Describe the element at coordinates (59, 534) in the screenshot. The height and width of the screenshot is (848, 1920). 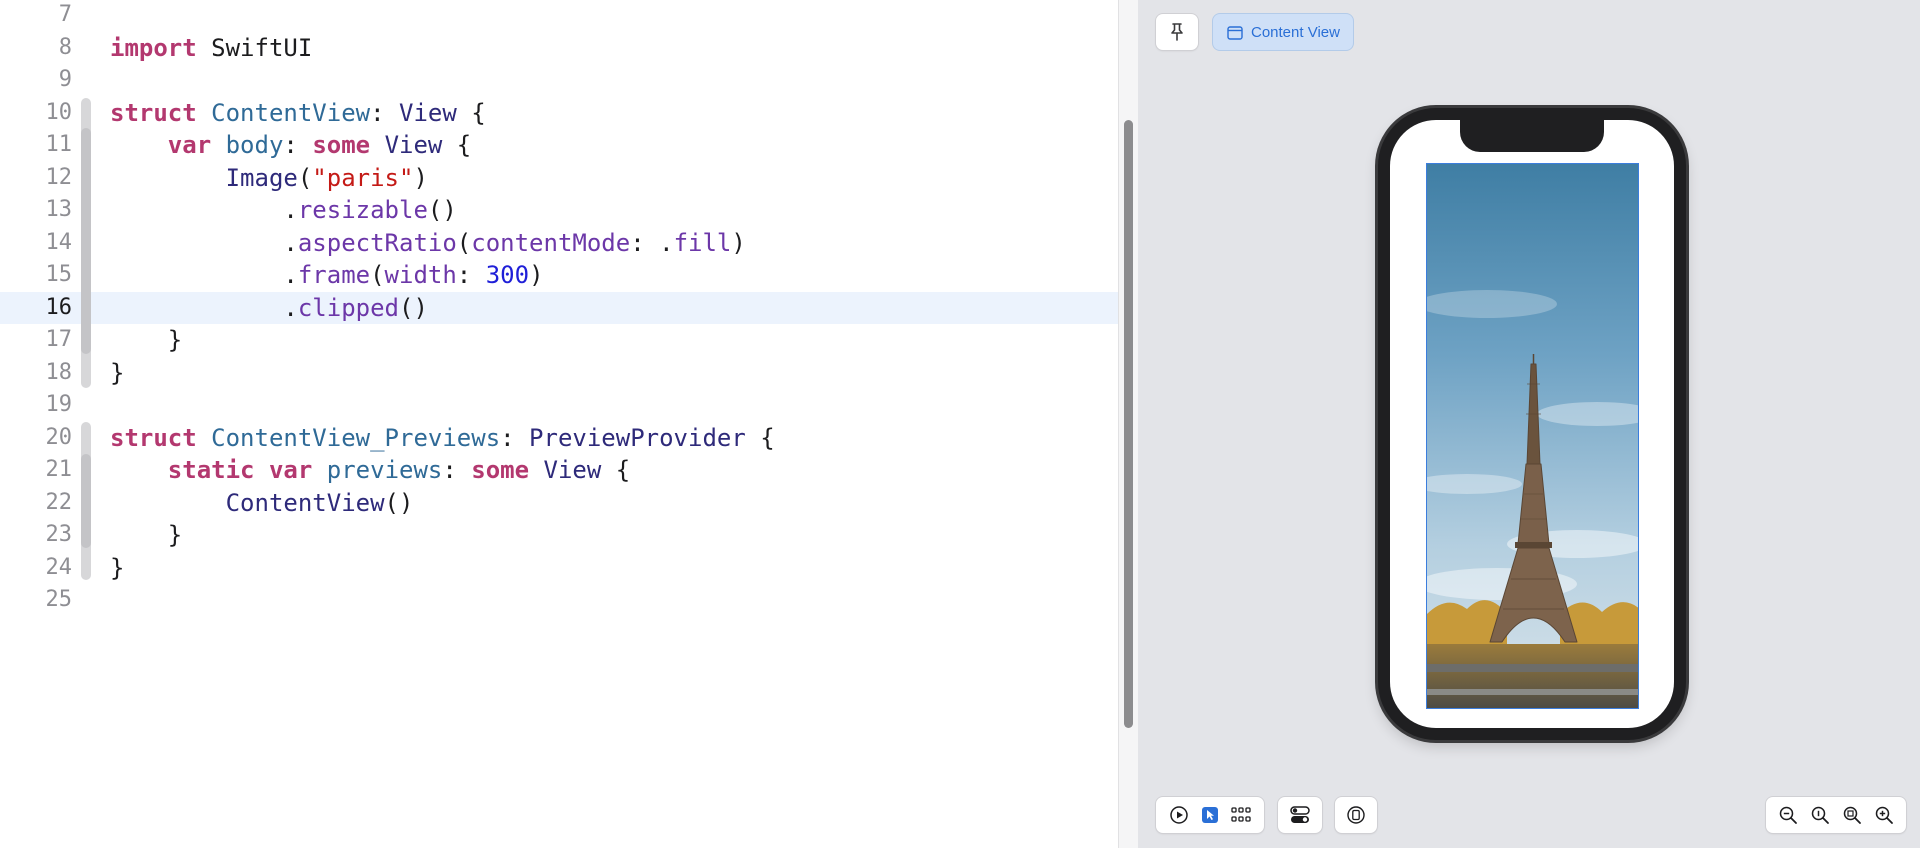
I see `line-number: 23` at that location.